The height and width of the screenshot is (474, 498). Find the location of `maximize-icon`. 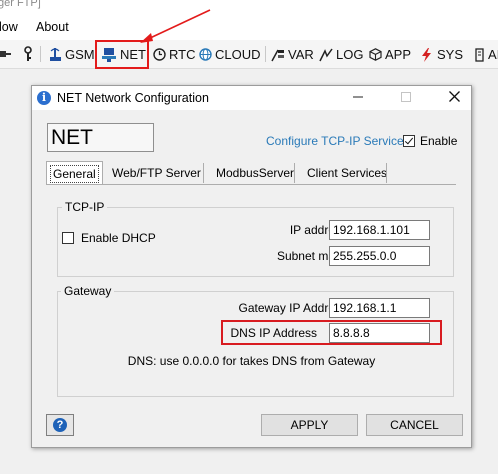

maximize-icon is located at coordinates (406, 97).